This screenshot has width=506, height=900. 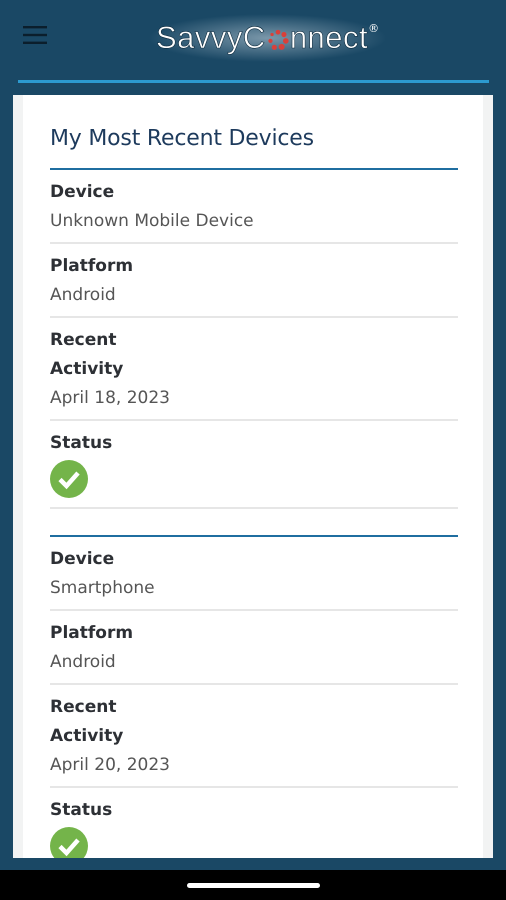 What do you see at coordinates (182, 139) in the screenshot?
I see `section-title: My Most Recent Devices` at bounding box center [182, 139].